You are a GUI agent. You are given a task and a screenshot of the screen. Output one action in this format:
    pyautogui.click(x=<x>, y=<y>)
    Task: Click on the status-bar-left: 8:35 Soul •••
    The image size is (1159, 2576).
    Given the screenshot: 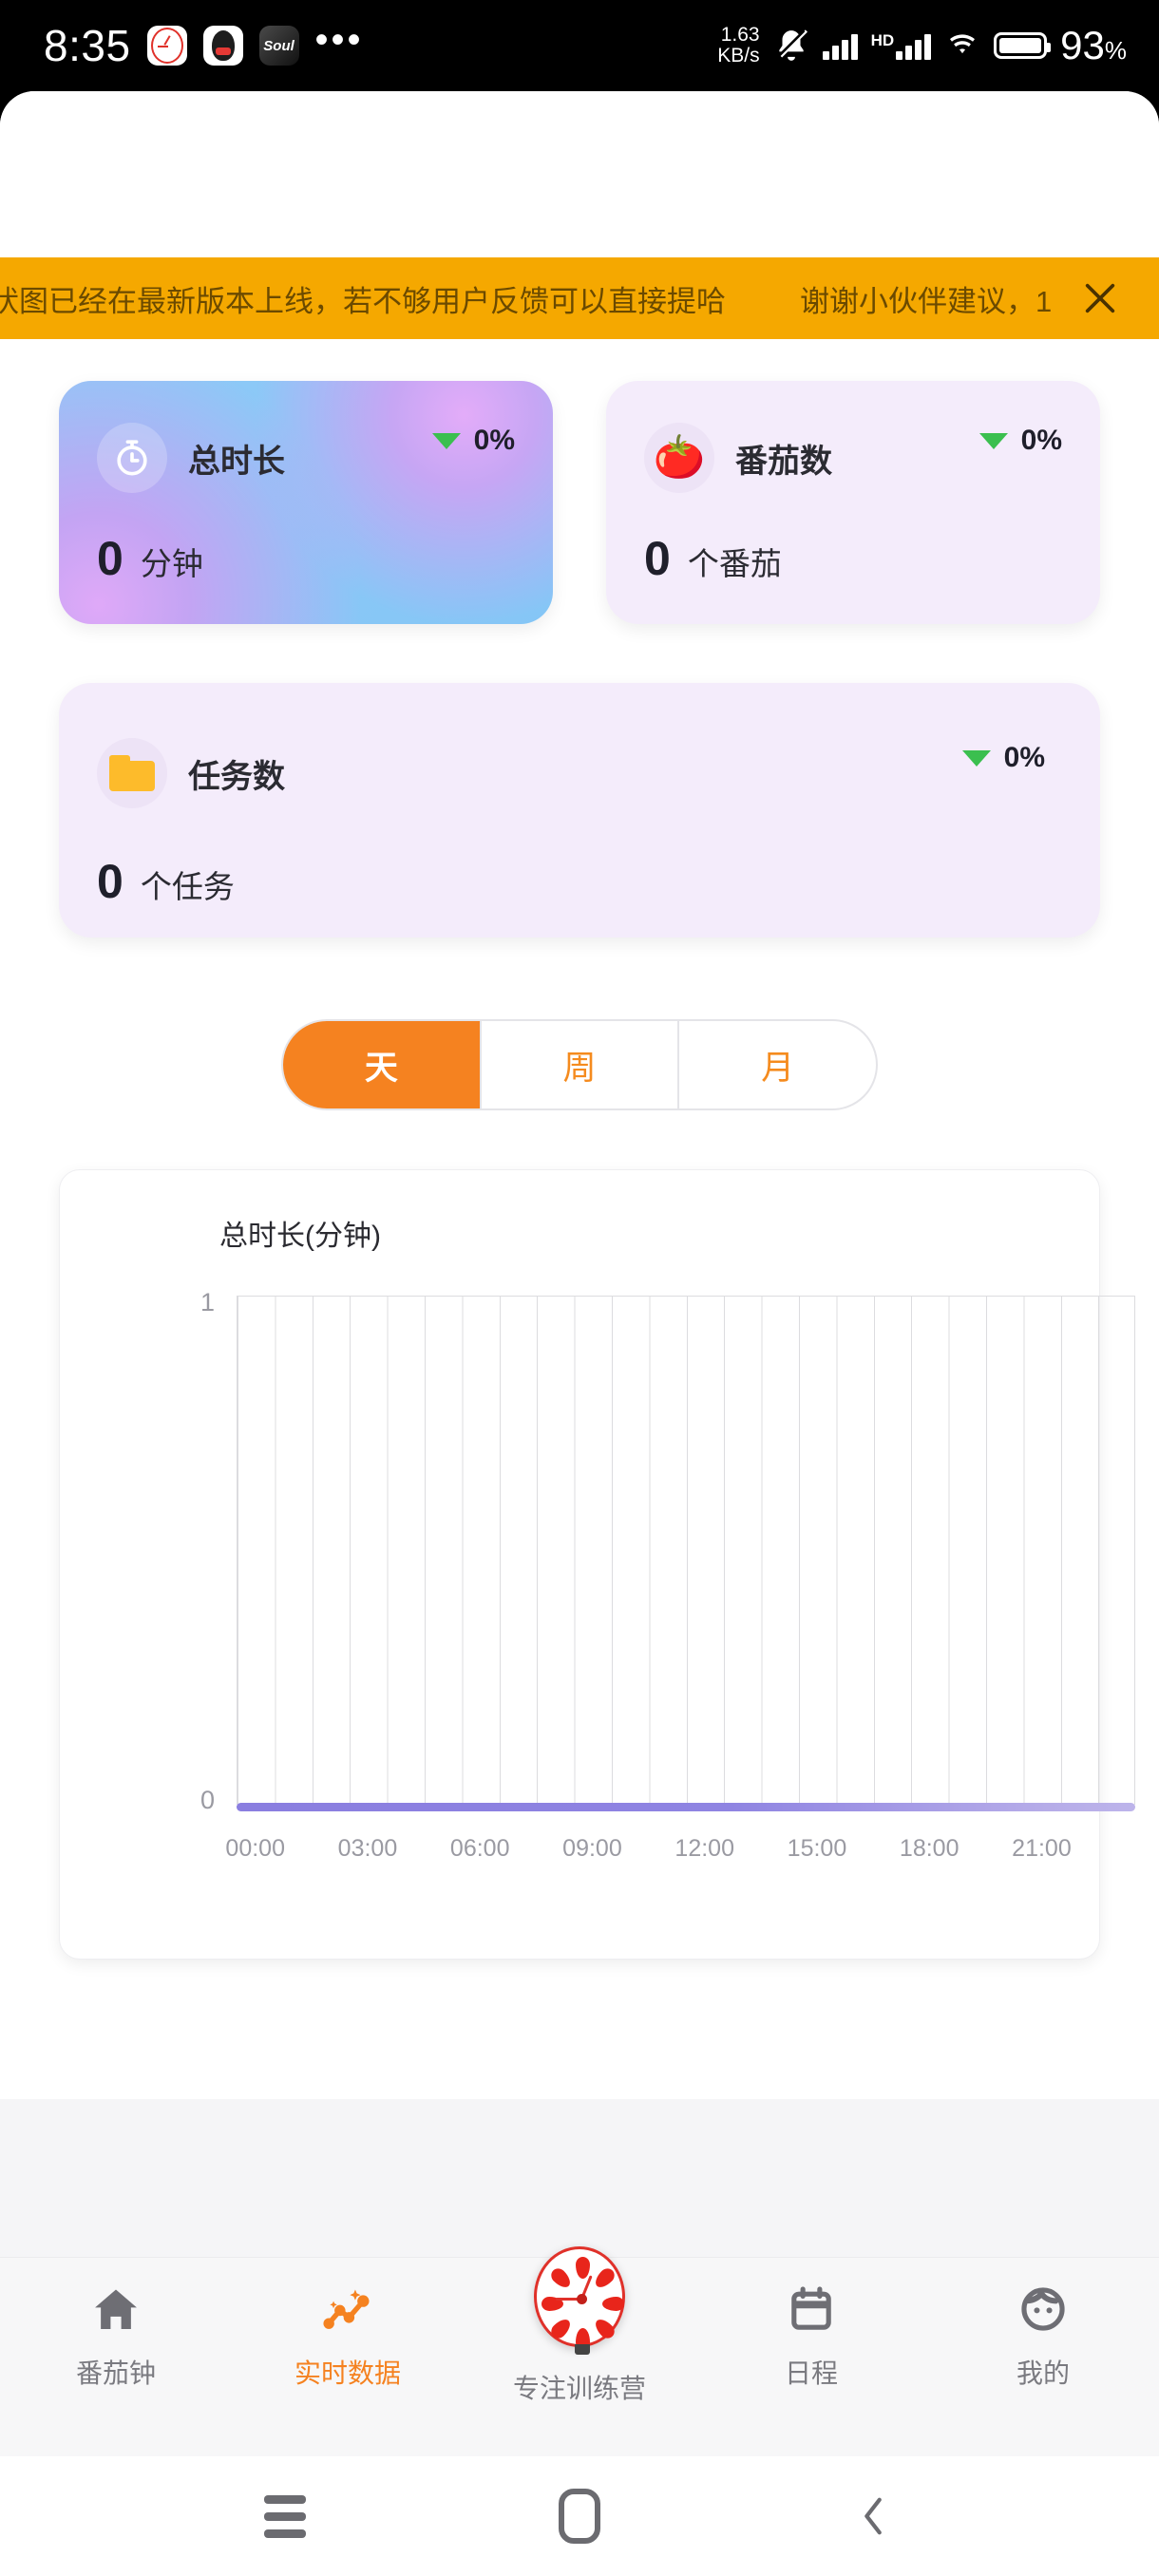 What is the action you would take?
    pyautogui.click(x=204, y=45)
    